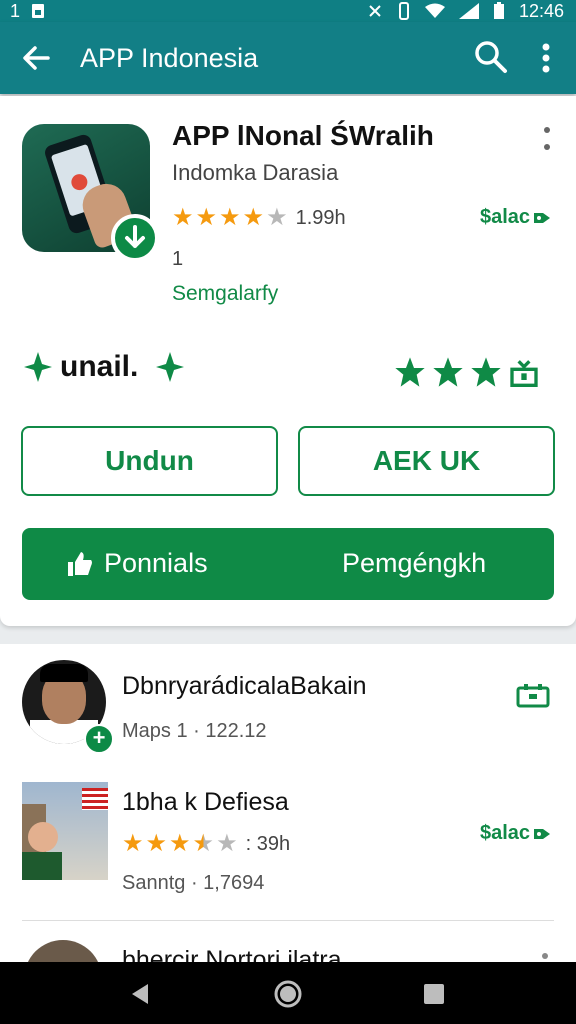 This screenshot has height=1024, width=576. I want to click on app-number: 1, so click(178, 259).